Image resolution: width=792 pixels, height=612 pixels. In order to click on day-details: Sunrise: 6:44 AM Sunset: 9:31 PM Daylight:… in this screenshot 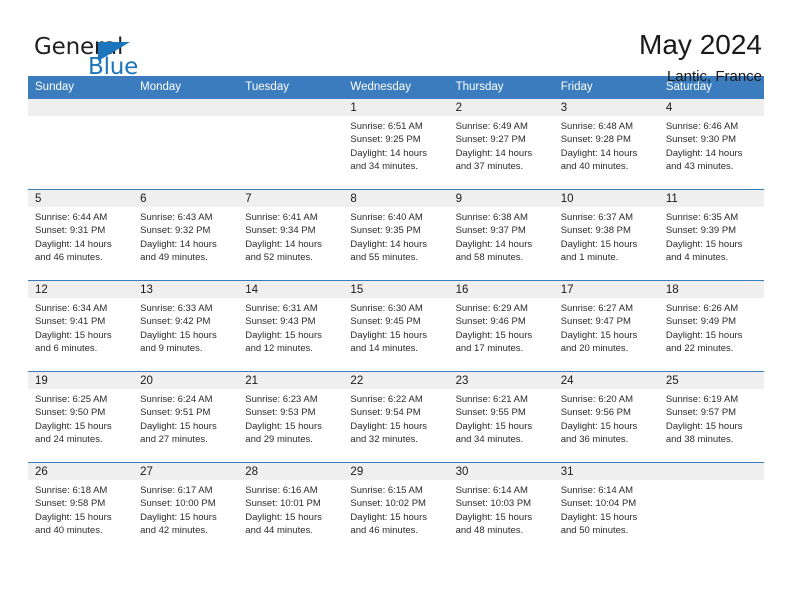, I will do `click(80, 235)`.